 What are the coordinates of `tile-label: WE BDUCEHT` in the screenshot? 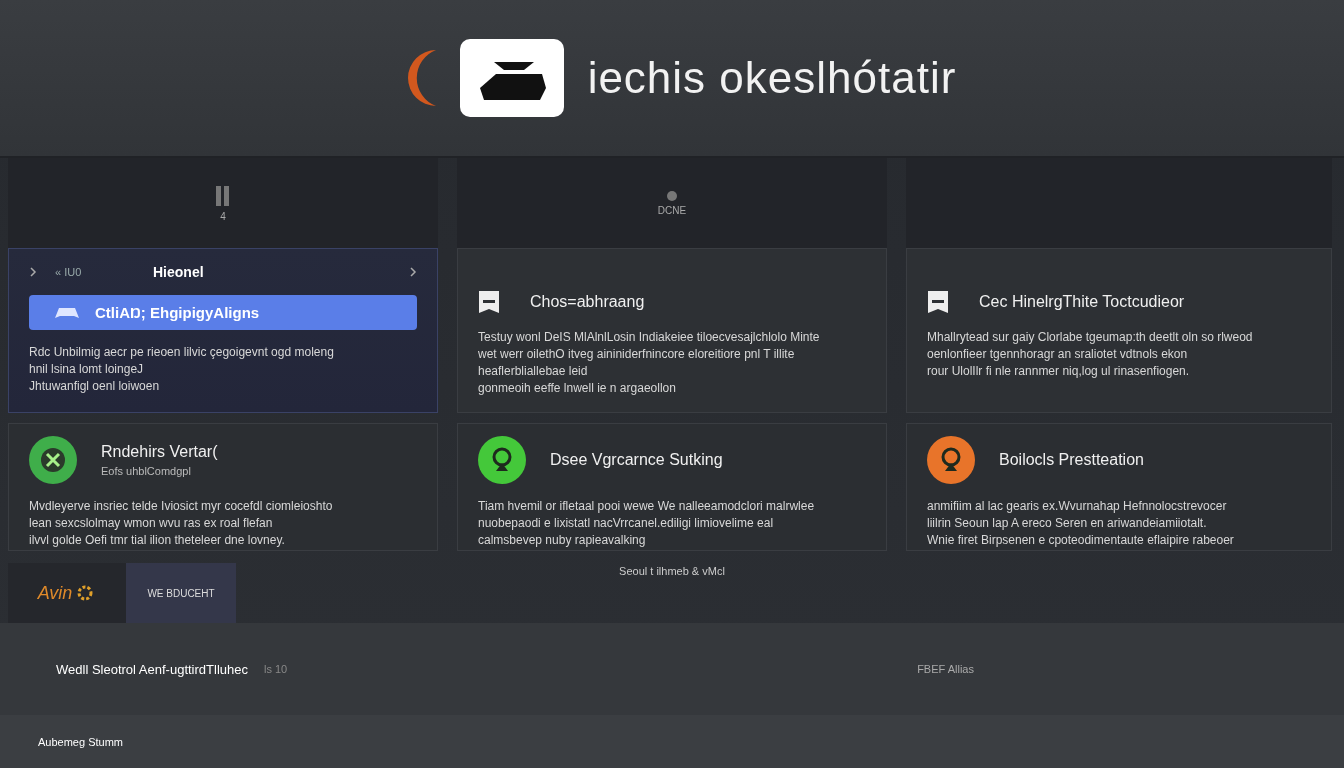 It's located at (181, 593).